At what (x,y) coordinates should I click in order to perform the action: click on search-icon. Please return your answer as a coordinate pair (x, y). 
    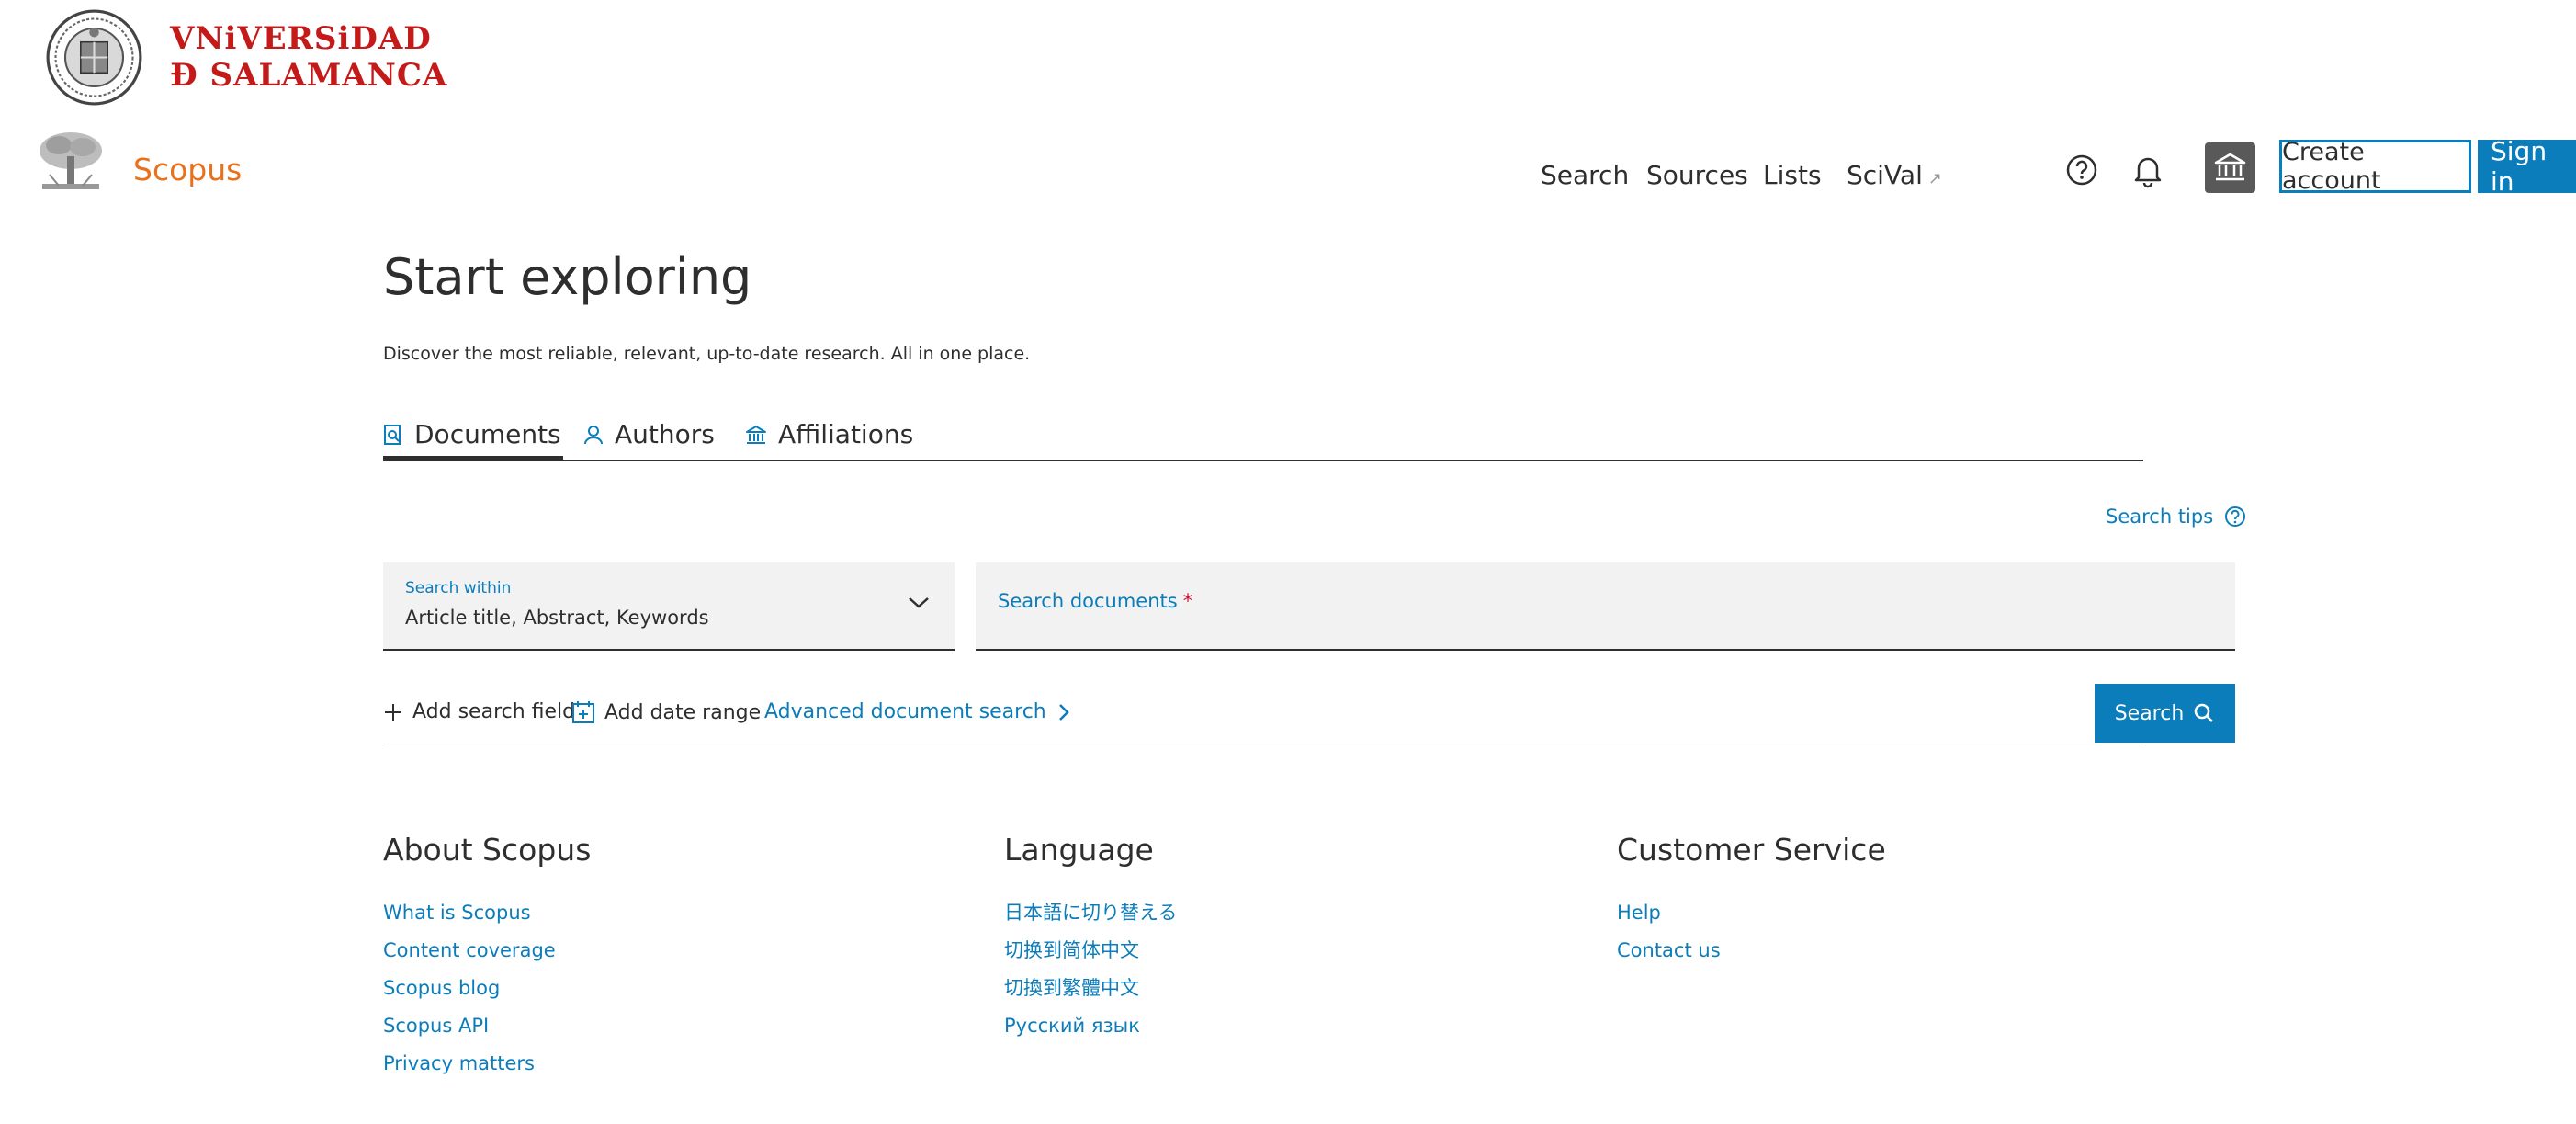
    Looking at the image, I should click on (2204, 712).